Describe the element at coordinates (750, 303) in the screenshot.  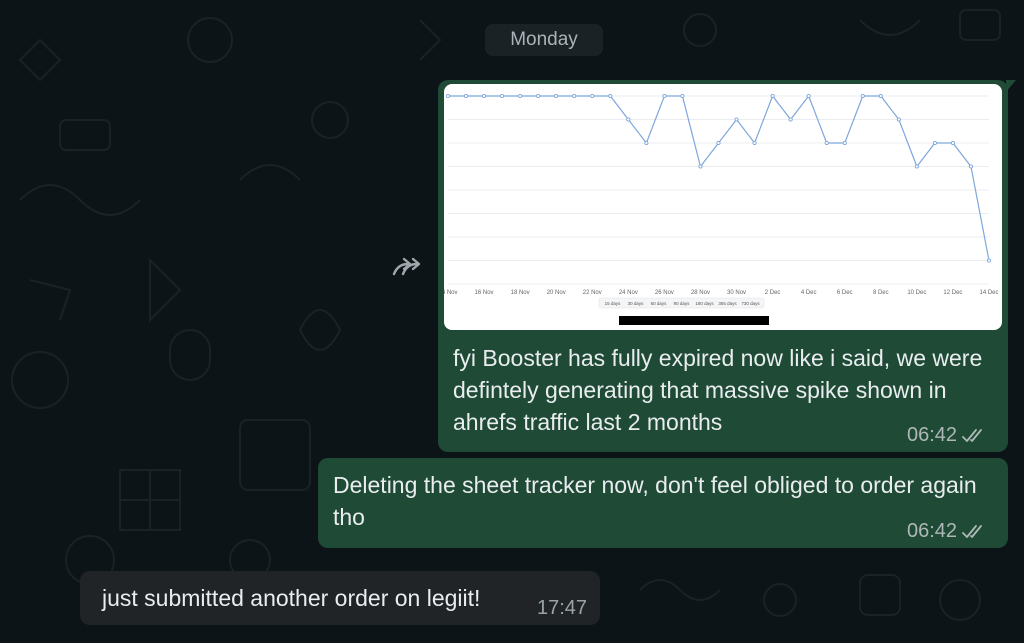
I see `range-button: 730 days` at that location.